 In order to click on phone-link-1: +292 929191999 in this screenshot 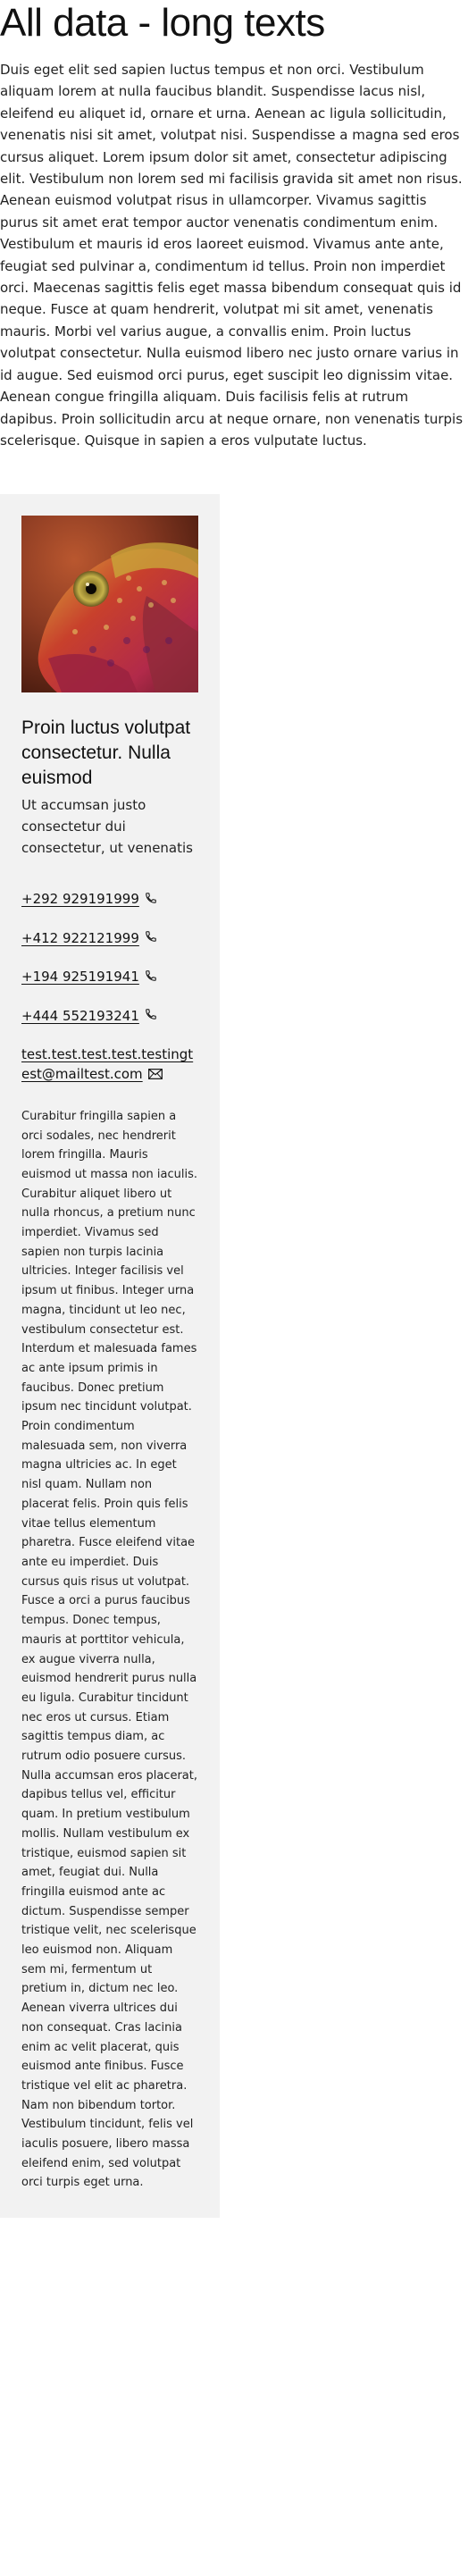, I will do `click(109, 899)`.